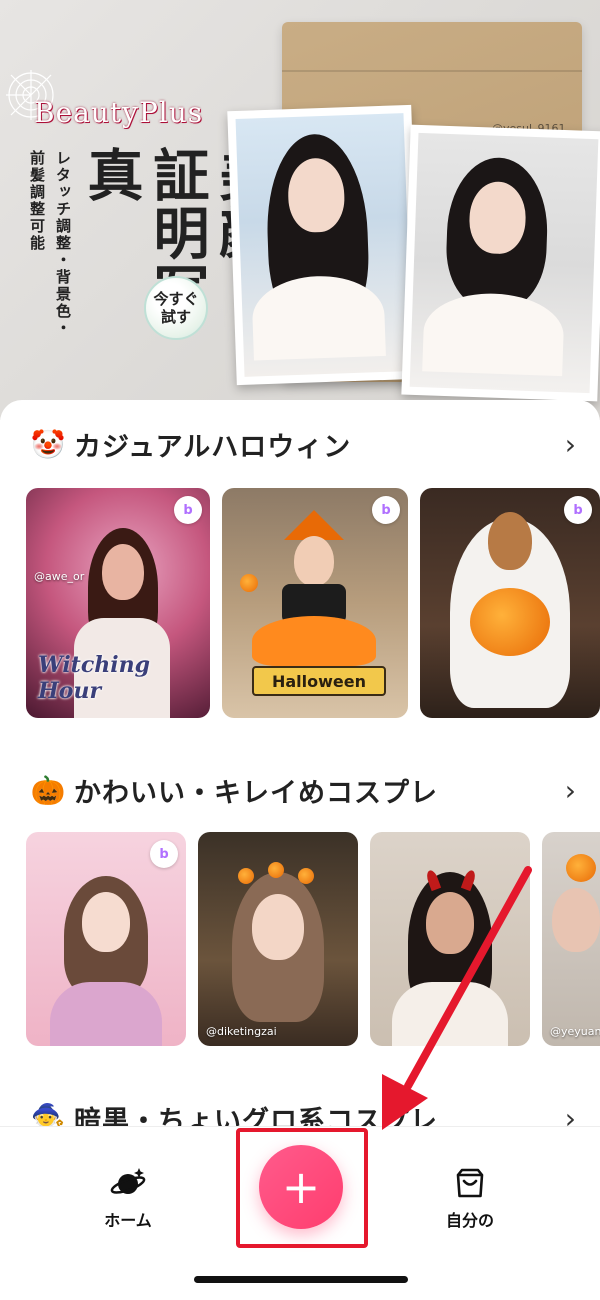 The image size is (600, 1300). Describe the element at coordinates (470, 1183) in the screenshot. I see `bag-icon` at that location.